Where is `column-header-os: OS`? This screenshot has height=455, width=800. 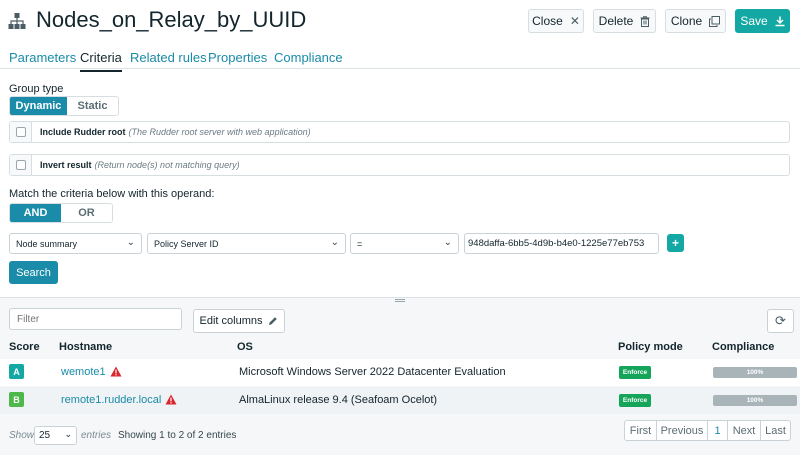
column-header-os: OS is located at coordinates (245, 347).